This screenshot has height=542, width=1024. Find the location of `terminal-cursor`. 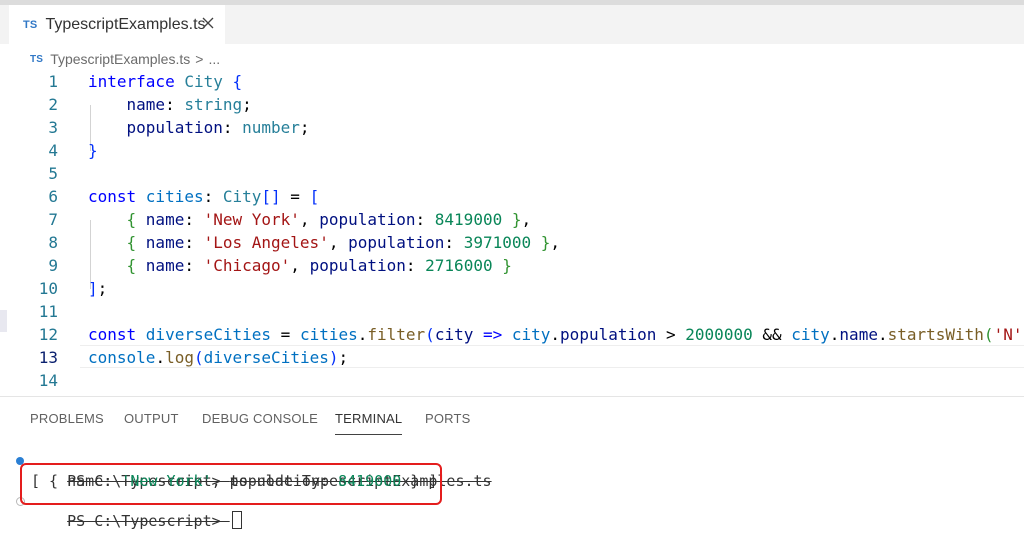

terminal-cursor is located at coordinates (236, 520).